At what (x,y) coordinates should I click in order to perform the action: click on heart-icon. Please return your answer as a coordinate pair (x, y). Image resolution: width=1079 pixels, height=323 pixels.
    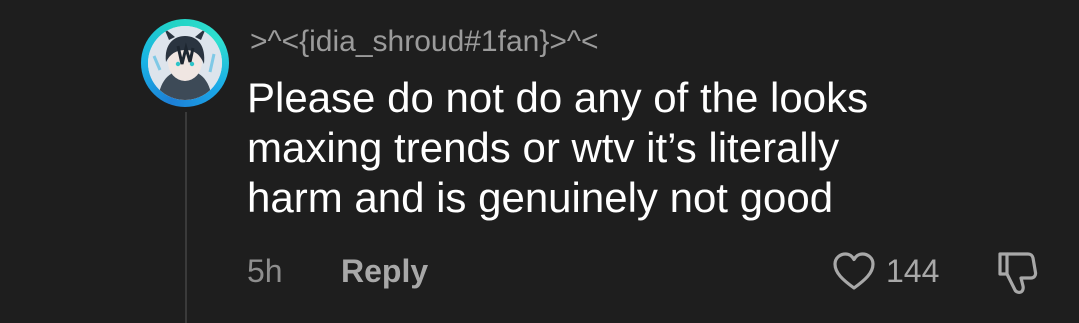
    Looking at the image, I should click on (854, 271).